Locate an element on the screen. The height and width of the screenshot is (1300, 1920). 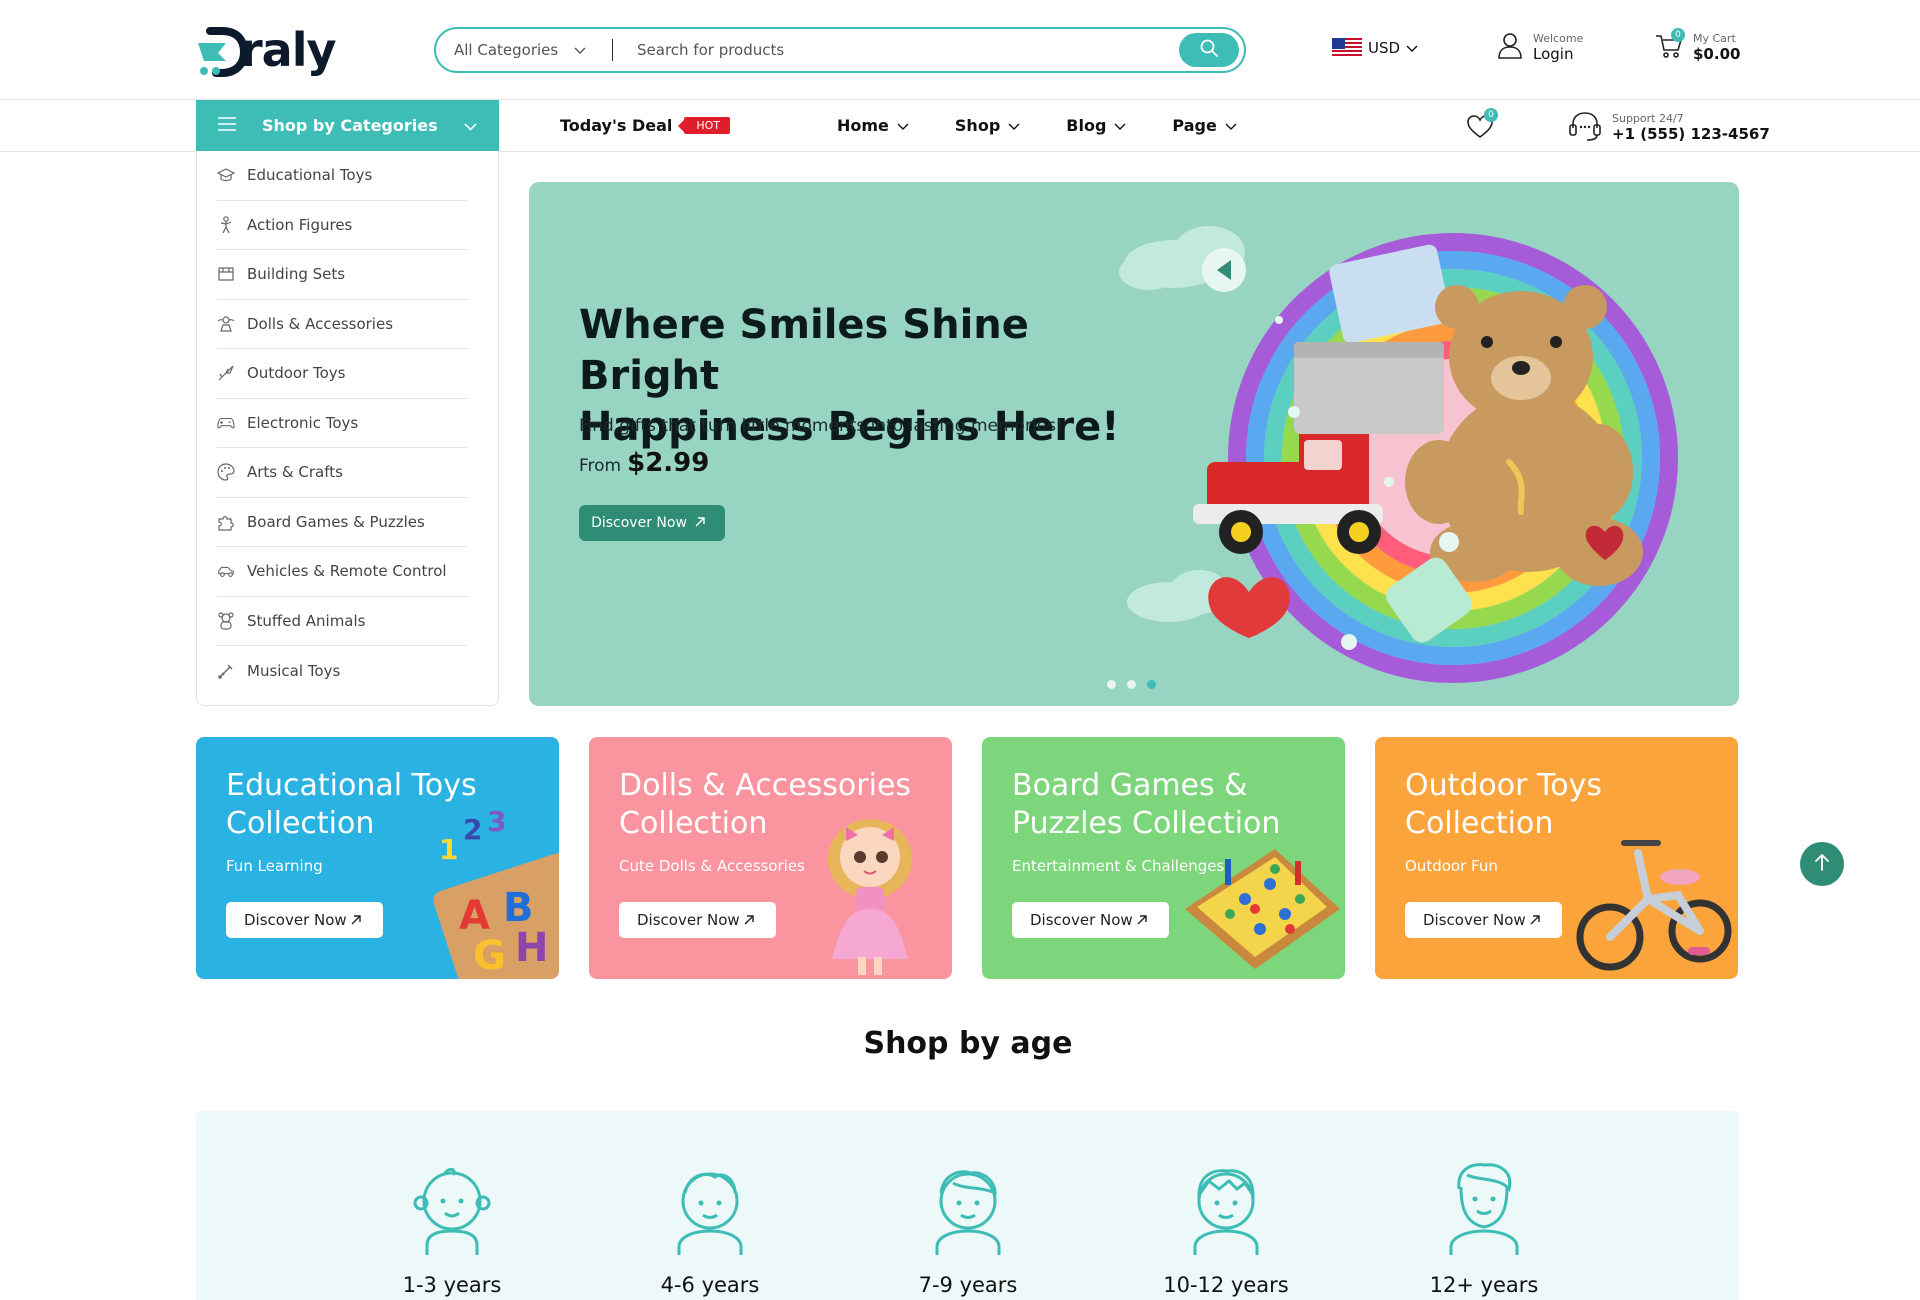
outdoor-icon is located at coordinates (226, 373).